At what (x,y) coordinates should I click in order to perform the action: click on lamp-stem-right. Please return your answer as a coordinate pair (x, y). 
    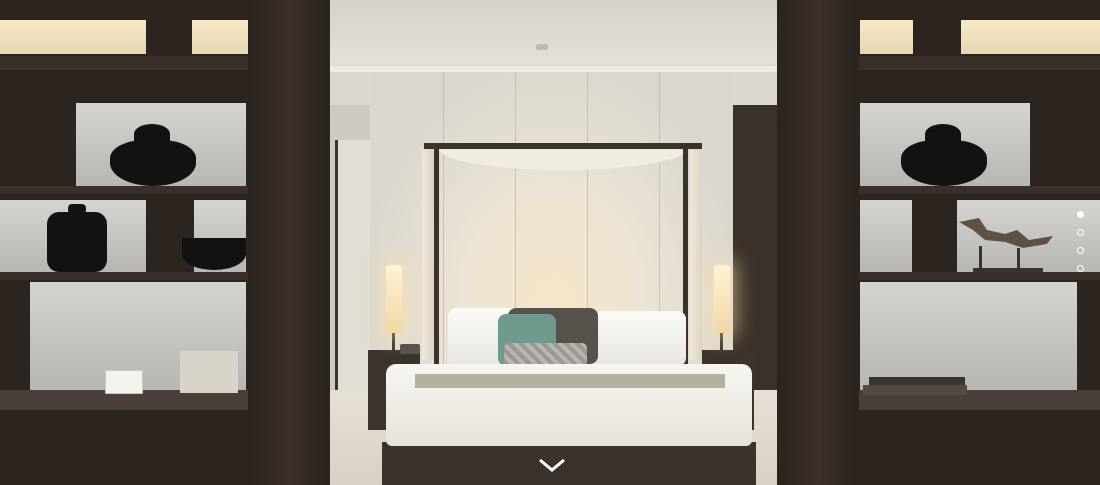
    Looking at the image, I should click on (721, 343).